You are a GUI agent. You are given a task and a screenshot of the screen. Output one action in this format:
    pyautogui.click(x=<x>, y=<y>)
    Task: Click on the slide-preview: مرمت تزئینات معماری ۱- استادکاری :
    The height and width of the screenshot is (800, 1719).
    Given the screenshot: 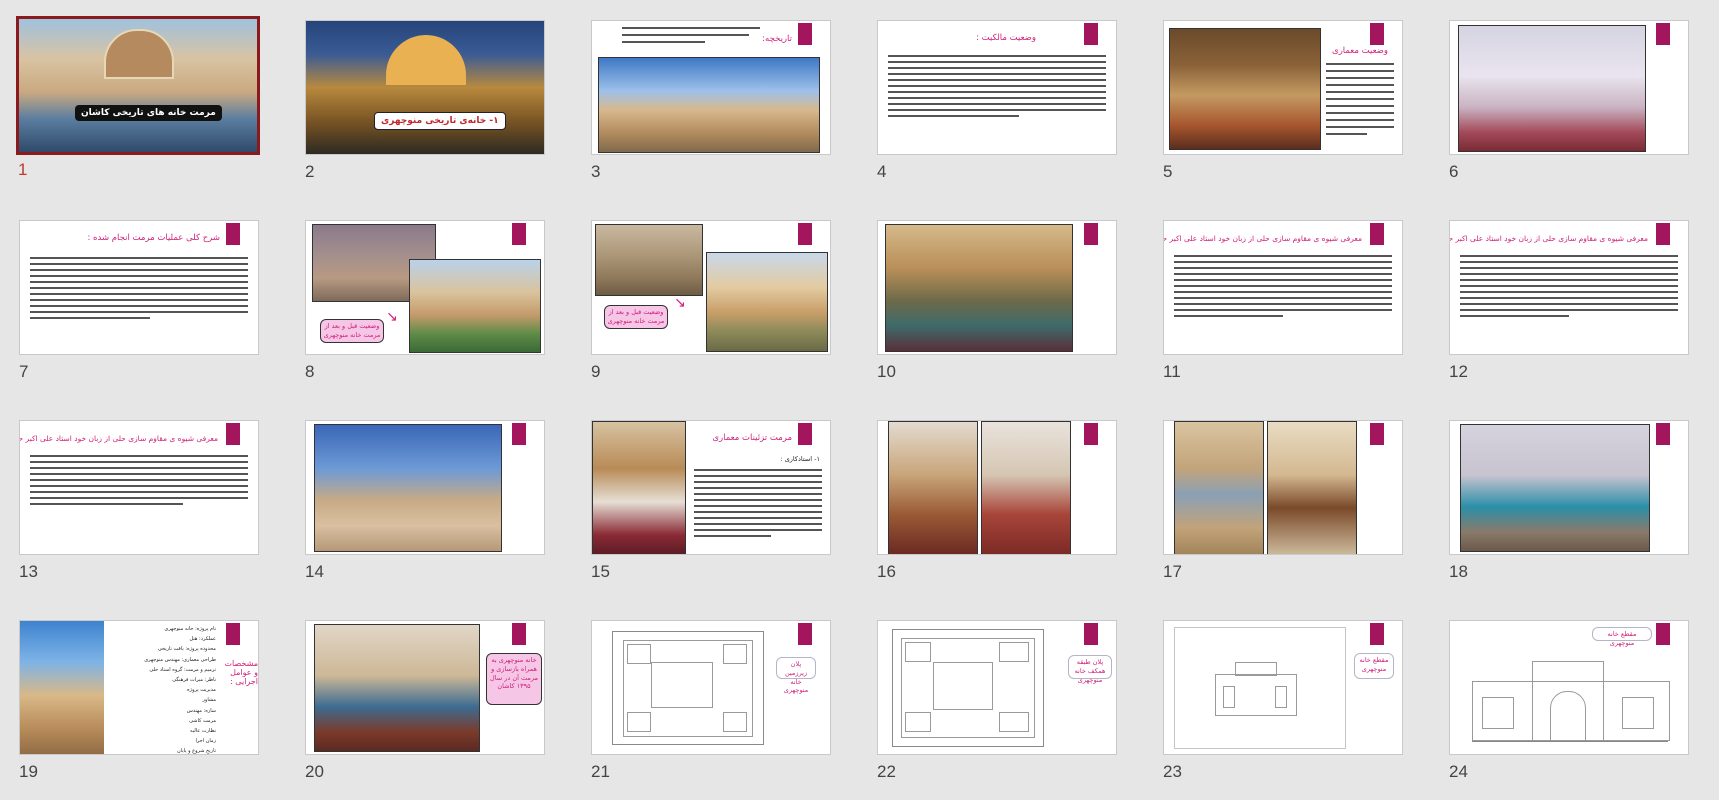 What is the action you would take?
    pyautogui.click(x=711, y=487)
    